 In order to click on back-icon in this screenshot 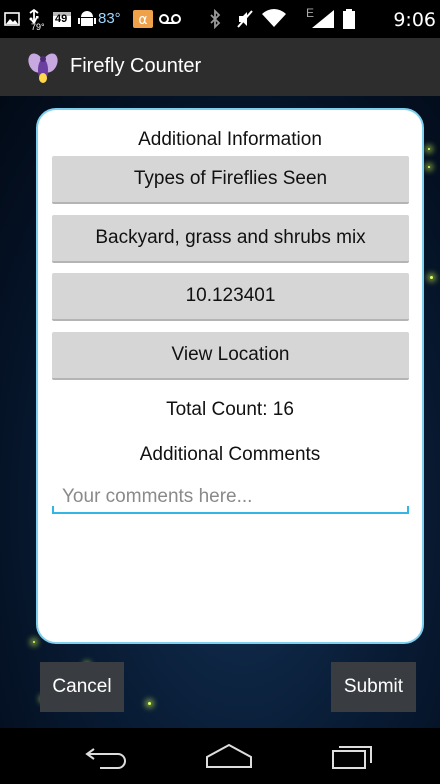, I will do `click(106, 756)`.